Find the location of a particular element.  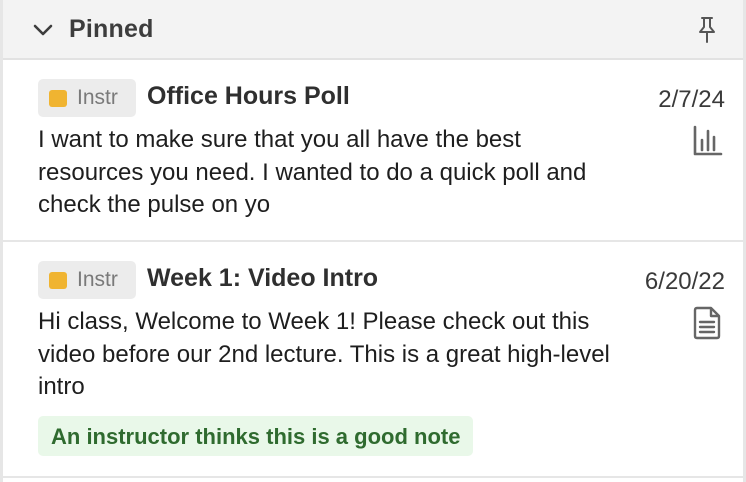

post-date: 6/20/22 is located at coordinates (684, 281).